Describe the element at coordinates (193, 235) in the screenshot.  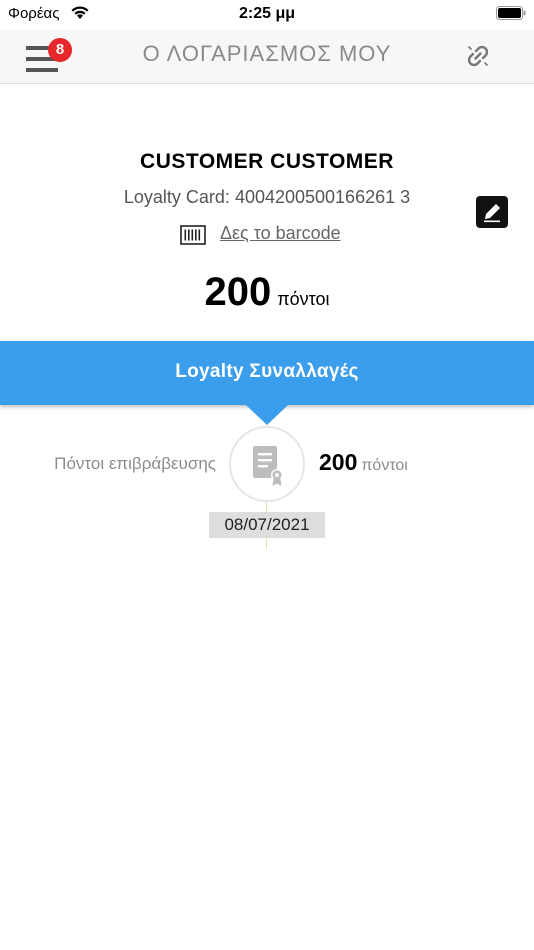
I see `barcode-icon` at that location.